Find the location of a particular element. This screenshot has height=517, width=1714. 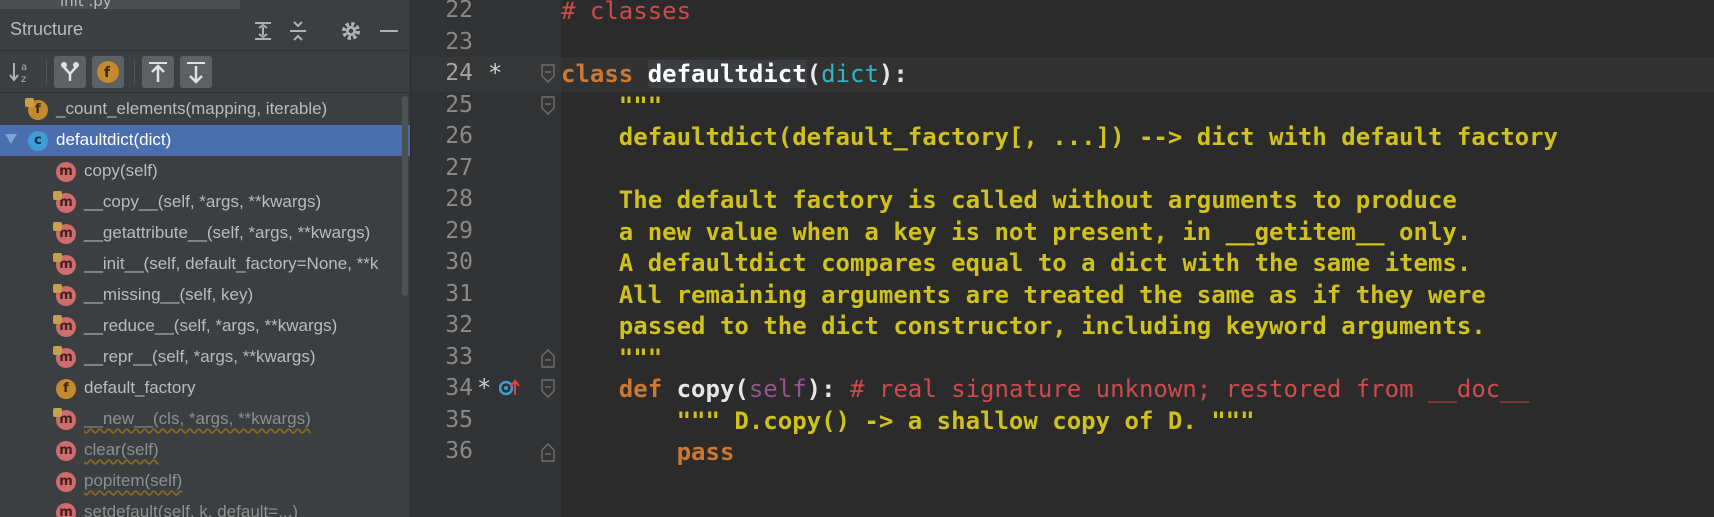

code-text: pass is located at coordinates (648, 452).